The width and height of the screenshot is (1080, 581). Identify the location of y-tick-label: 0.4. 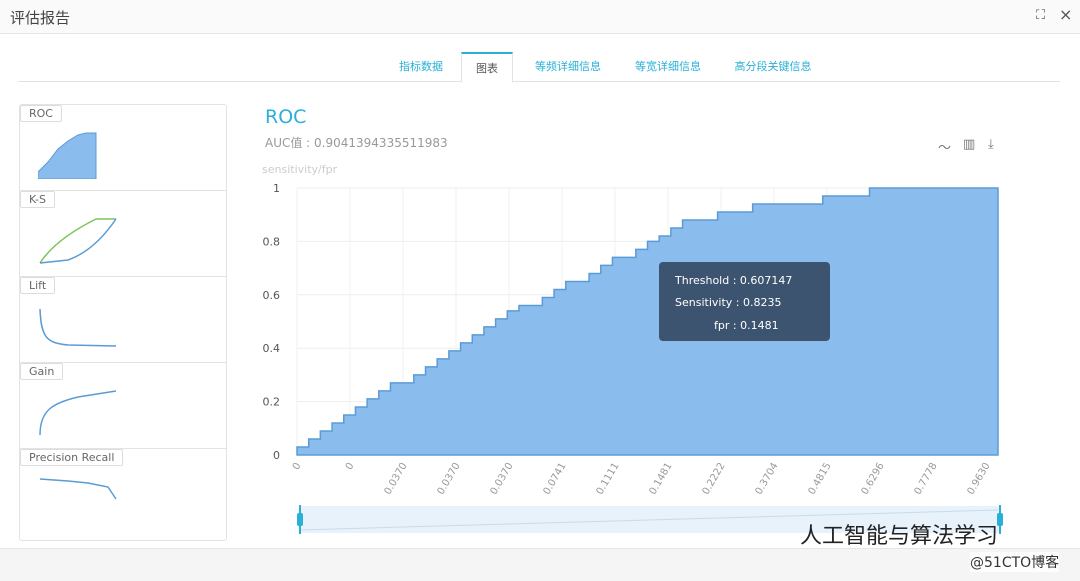
(272, 348).